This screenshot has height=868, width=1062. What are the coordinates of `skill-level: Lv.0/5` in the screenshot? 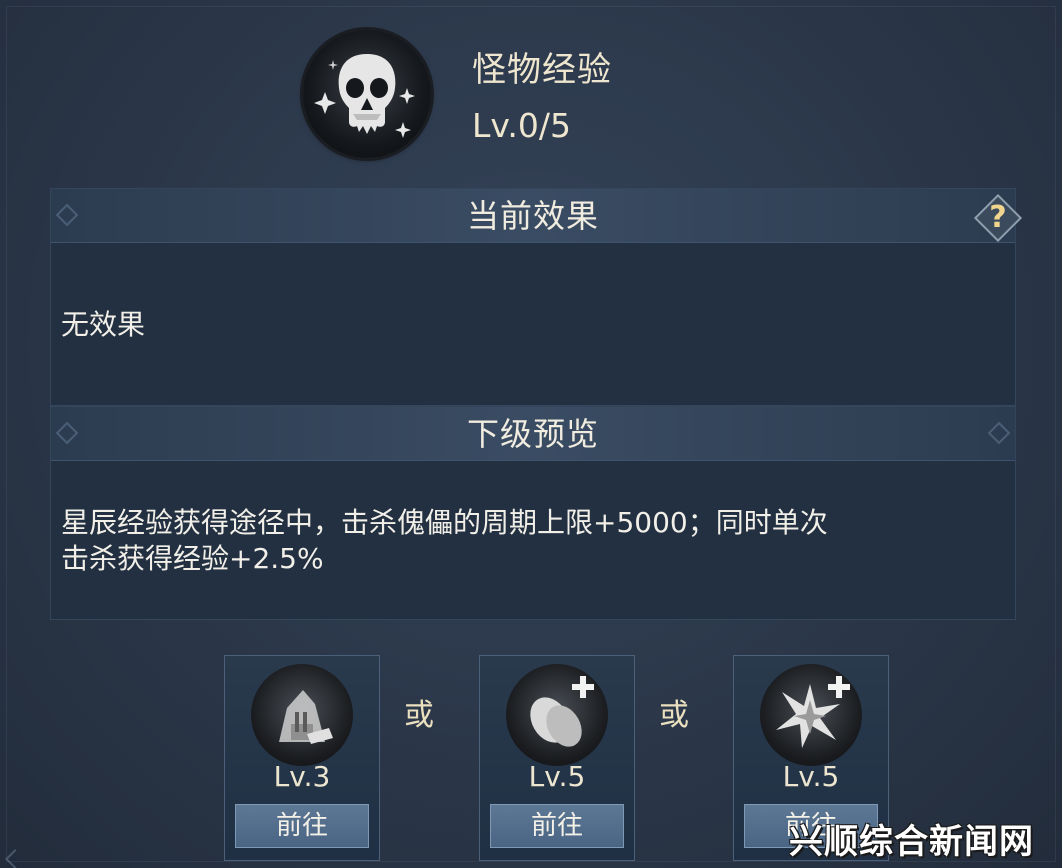 It's located at (521, 125).